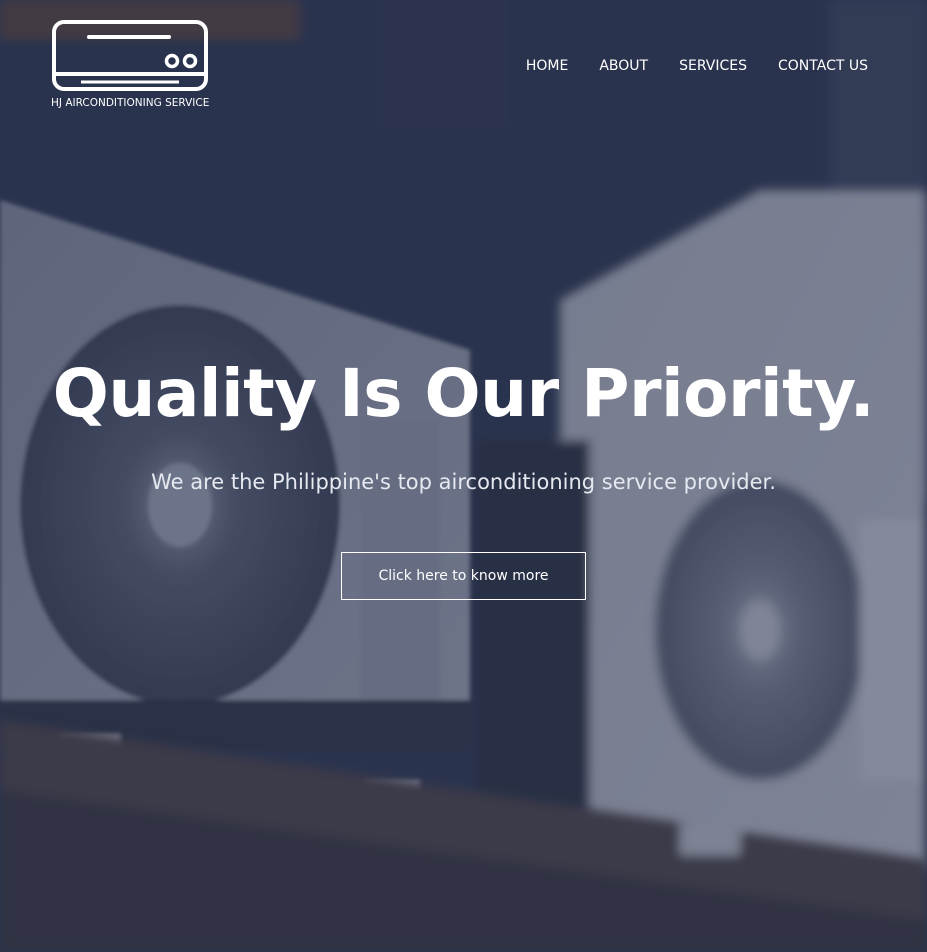 This screenshot has width=927, height=952. What do you see at coordinates (463, 576) in the screenshot?
I see `know-more-button: Click here to know more` at bounding box center [463, 576].